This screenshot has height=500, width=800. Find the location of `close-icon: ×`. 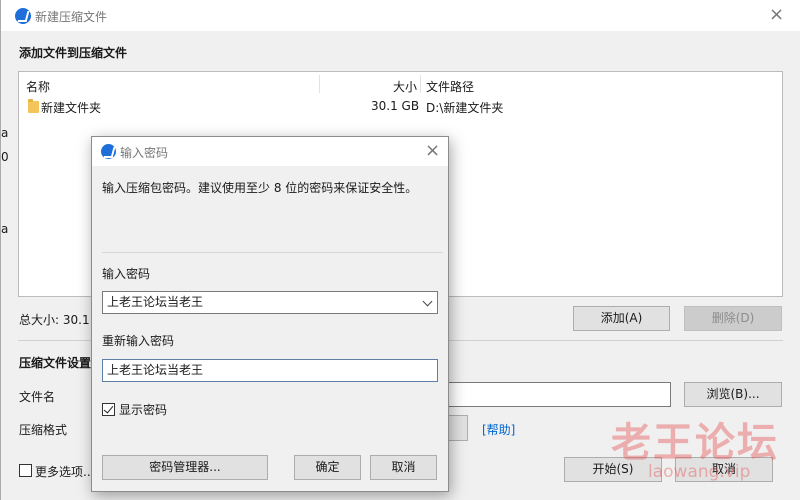

close-icon: × is located at coordinates (776, 15).